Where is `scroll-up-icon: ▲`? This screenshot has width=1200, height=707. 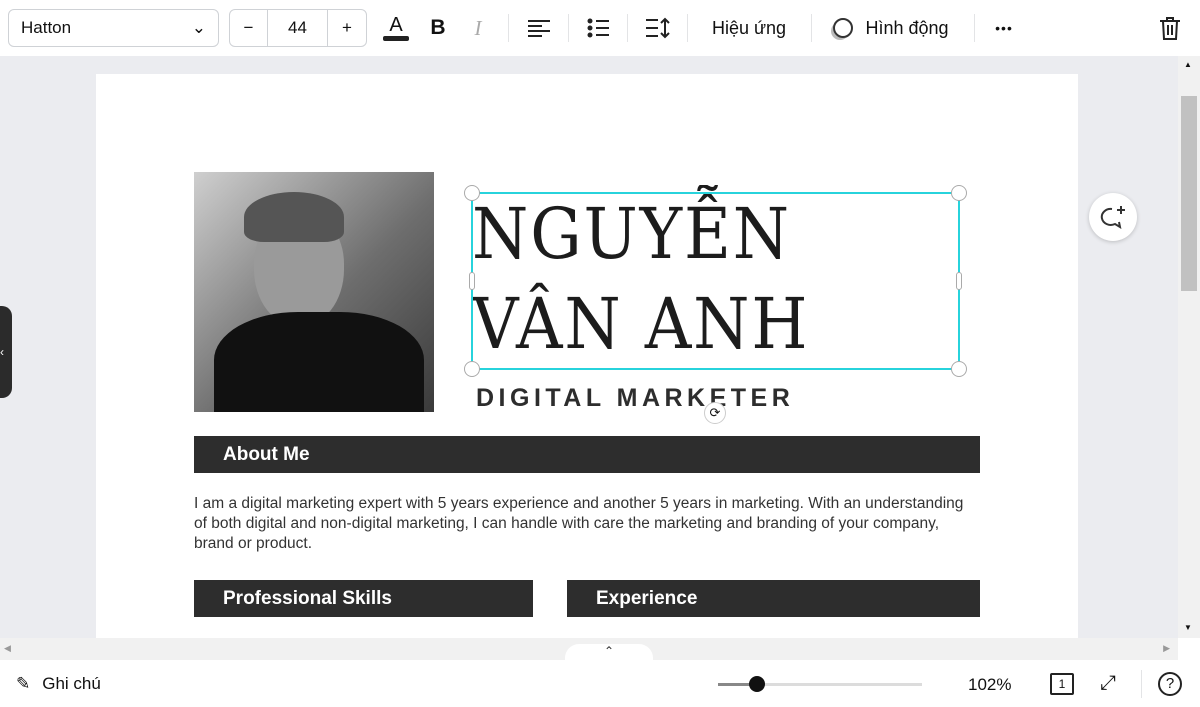
scroll-up-icon: ▲ is located at coordinates (1188, 64).